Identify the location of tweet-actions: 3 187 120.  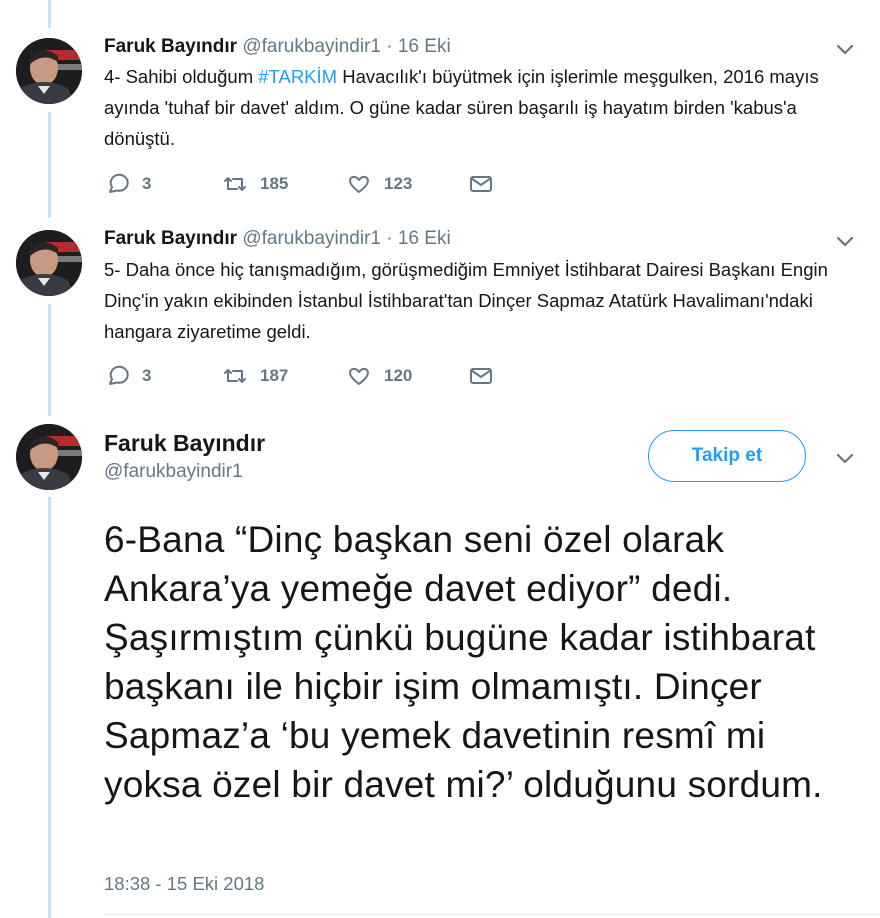
(304, 376).